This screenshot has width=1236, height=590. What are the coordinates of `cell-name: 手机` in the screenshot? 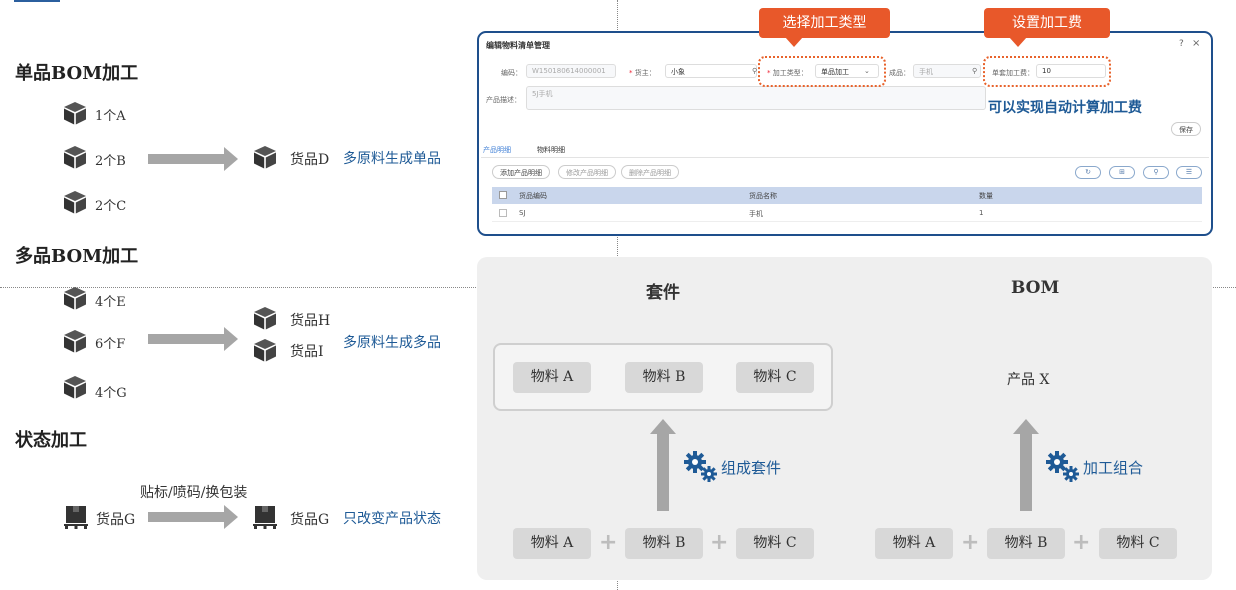 It's located at (756, 214).